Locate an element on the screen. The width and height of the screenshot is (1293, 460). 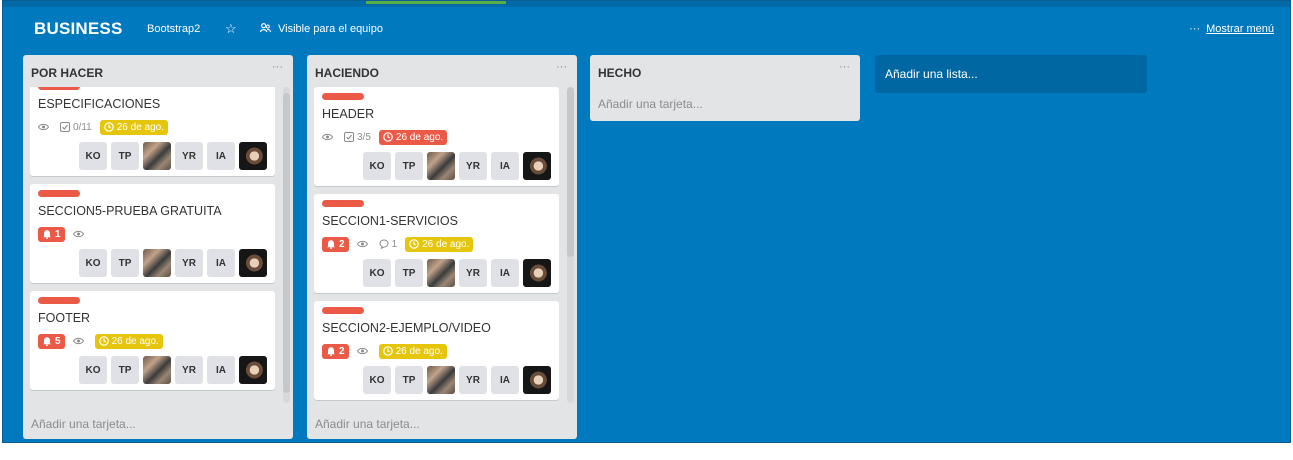
card-badges: 2 1 26 de ago. is located at coordinates (436, 244).